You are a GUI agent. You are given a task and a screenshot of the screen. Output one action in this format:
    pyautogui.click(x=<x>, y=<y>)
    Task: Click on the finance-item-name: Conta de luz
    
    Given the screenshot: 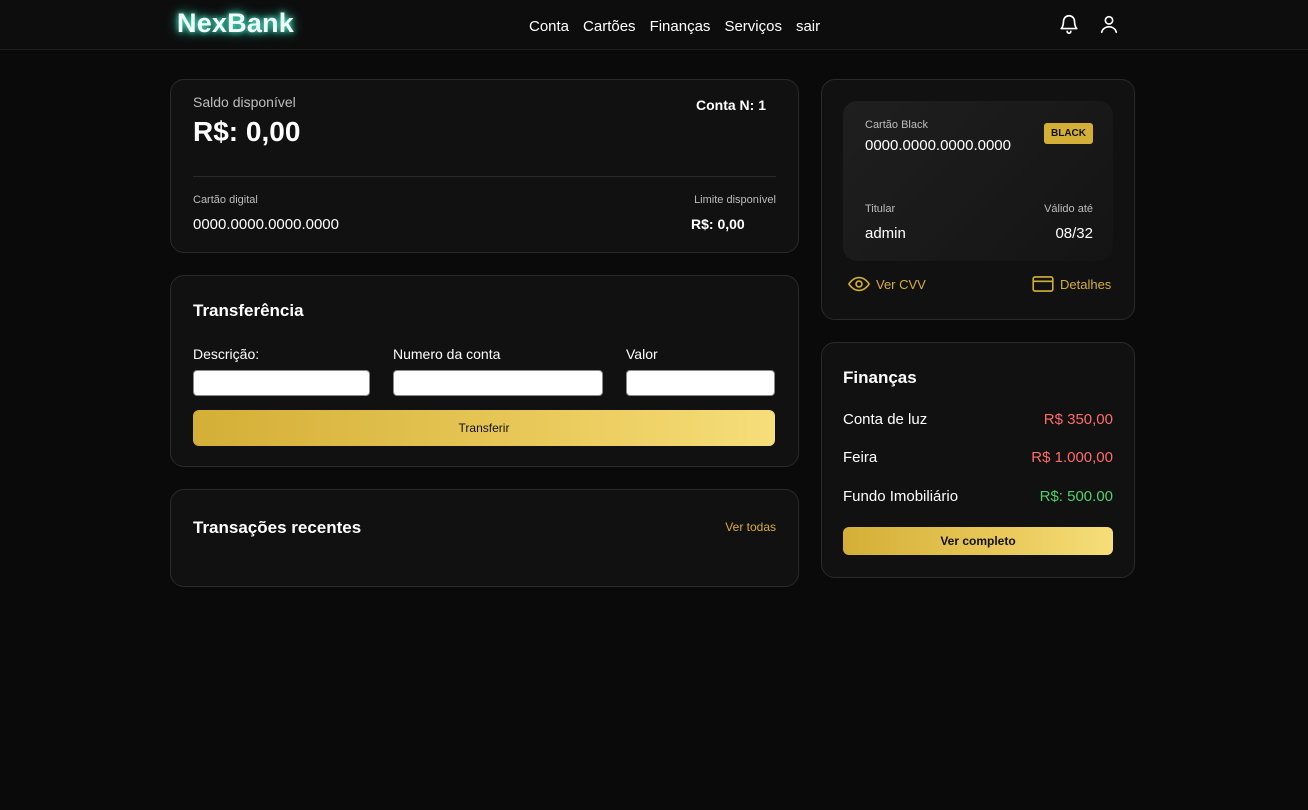 What is the action you would take?
    pyautogui.click(x=885, y=419)
    